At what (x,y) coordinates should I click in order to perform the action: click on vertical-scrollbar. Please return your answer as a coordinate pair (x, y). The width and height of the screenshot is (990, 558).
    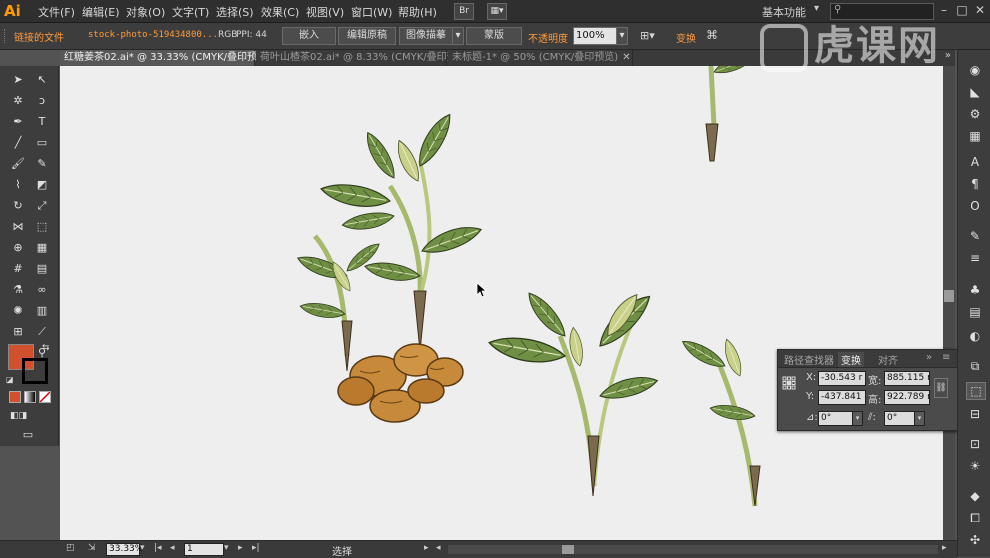
    Looking at the image, I should click on (949, 303).